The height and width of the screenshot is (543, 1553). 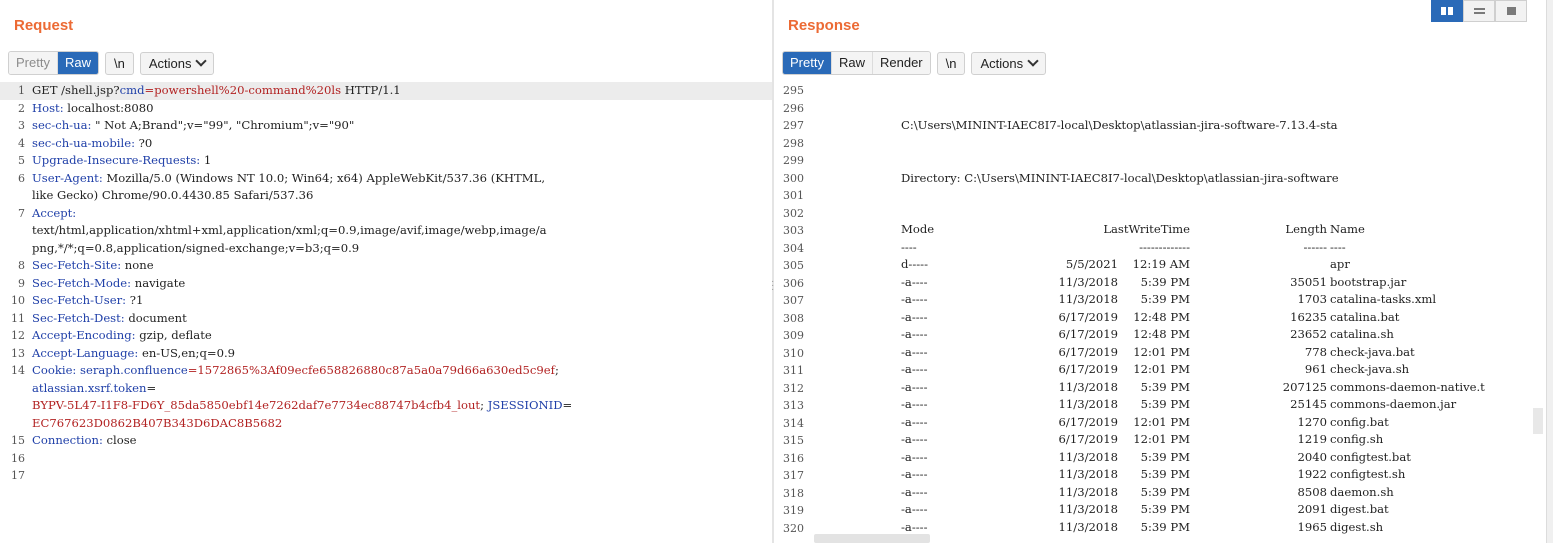 What do you see at coordinates (1347, 229) in the screenshot?
I see `column-header-name: Name` at bounding box center [1347, 229].